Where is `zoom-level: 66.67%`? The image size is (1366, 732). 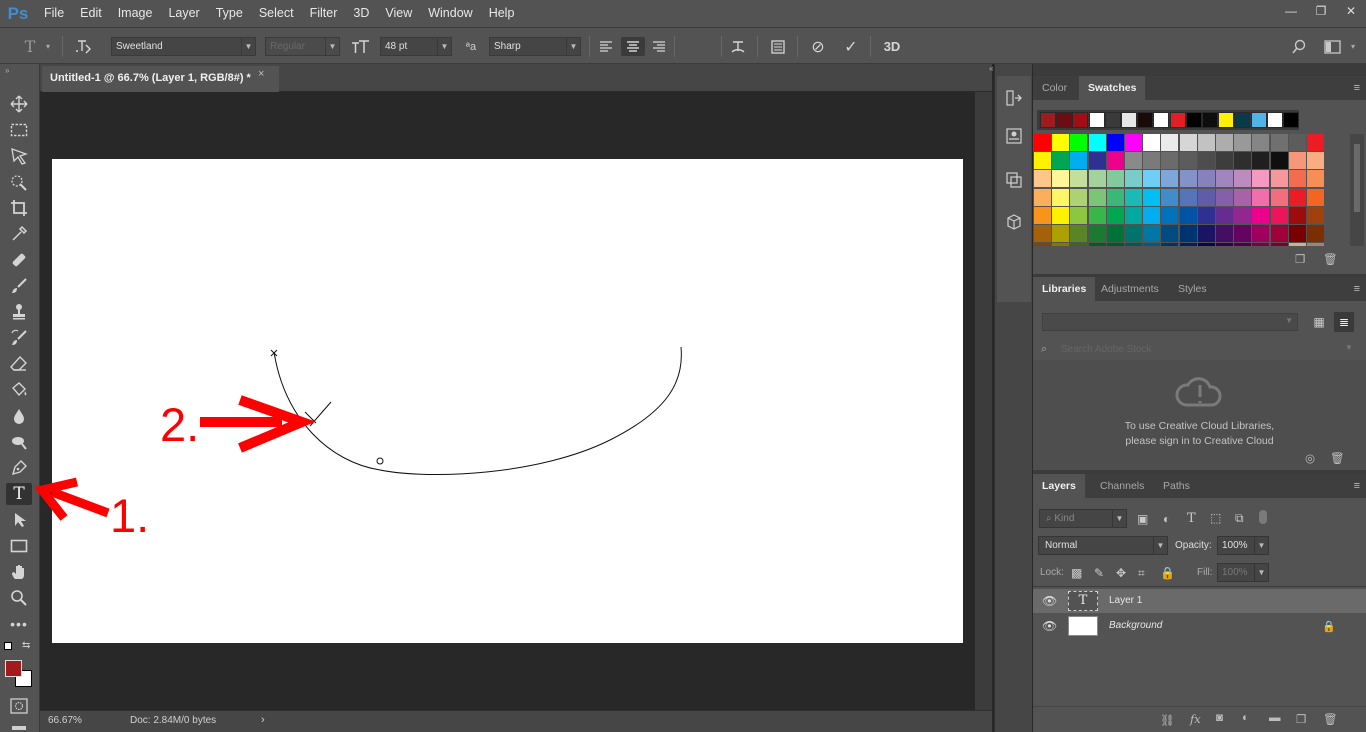 zoom-level: 66.67% is located at coordinates (65, 720).